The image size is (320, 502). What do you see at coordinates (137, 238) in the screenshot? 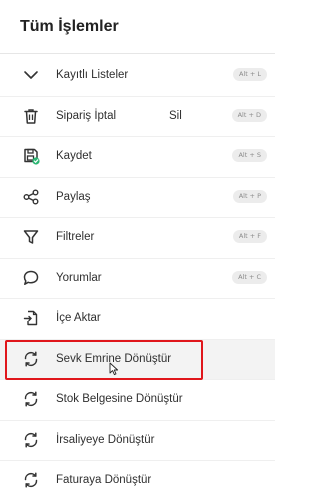
I see `menu-item-filters: Filtreler Alt + F` at bounding box center [137, 238].